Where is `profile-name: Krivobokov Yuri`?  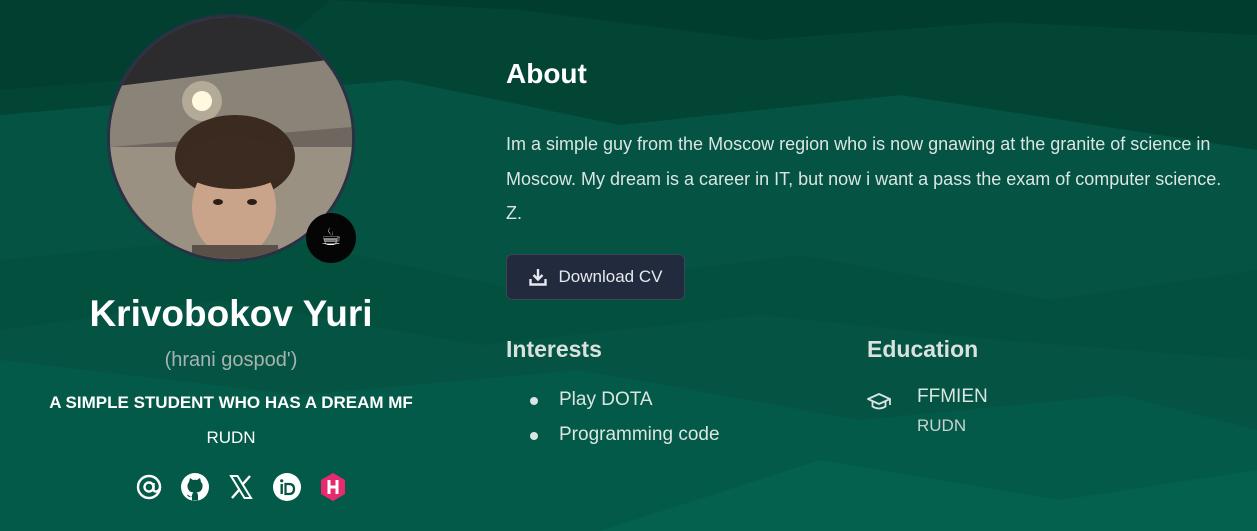 profile-name: Krivobokov Yuri is located at coordinates (231, 313).